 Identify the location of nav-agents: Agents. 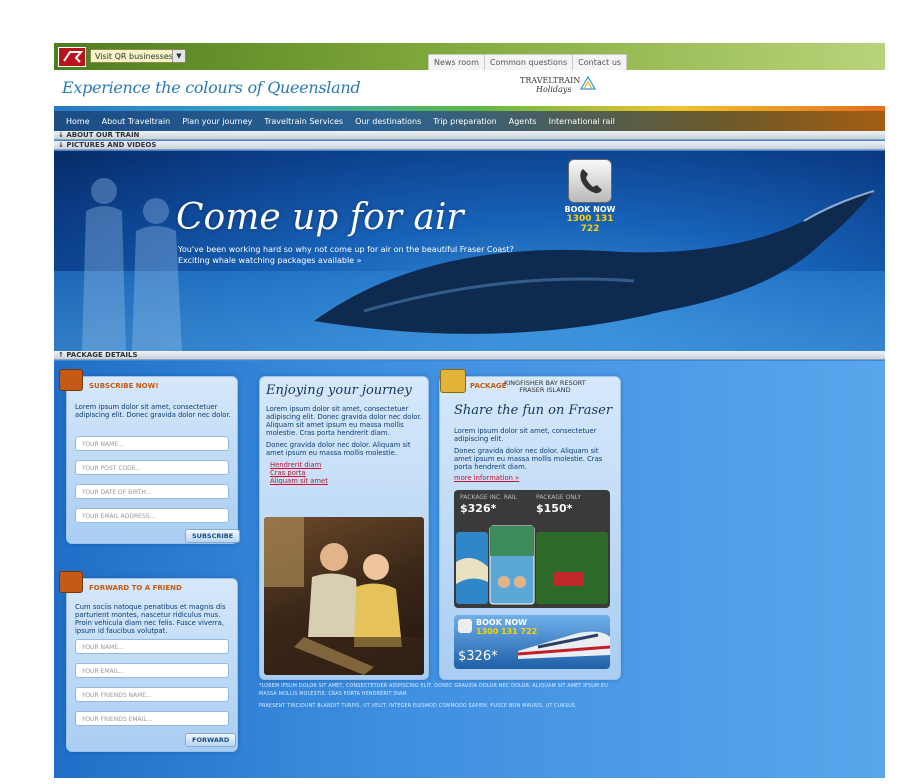
(523, 121).